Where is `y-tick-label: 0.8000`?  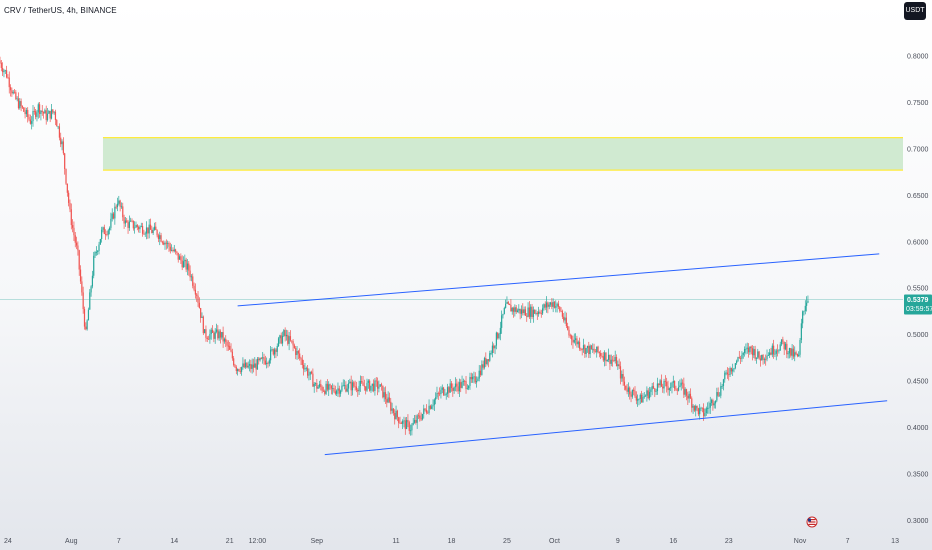 y-tick-label: 0.8000 is located at coordinates (918, 56).